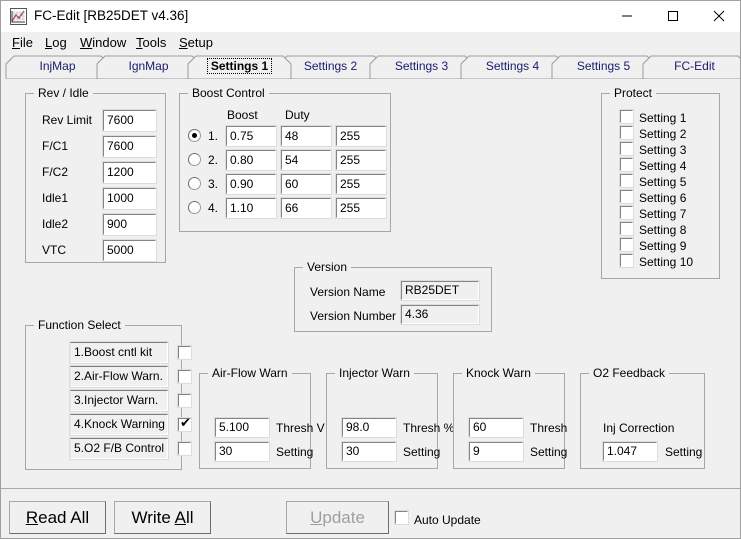 The width and height of the screenshot is (741, 539). Describe the element at coordinates (228, 93) in the screenshot. I see `boost-control-title: Boost Control` at that location.